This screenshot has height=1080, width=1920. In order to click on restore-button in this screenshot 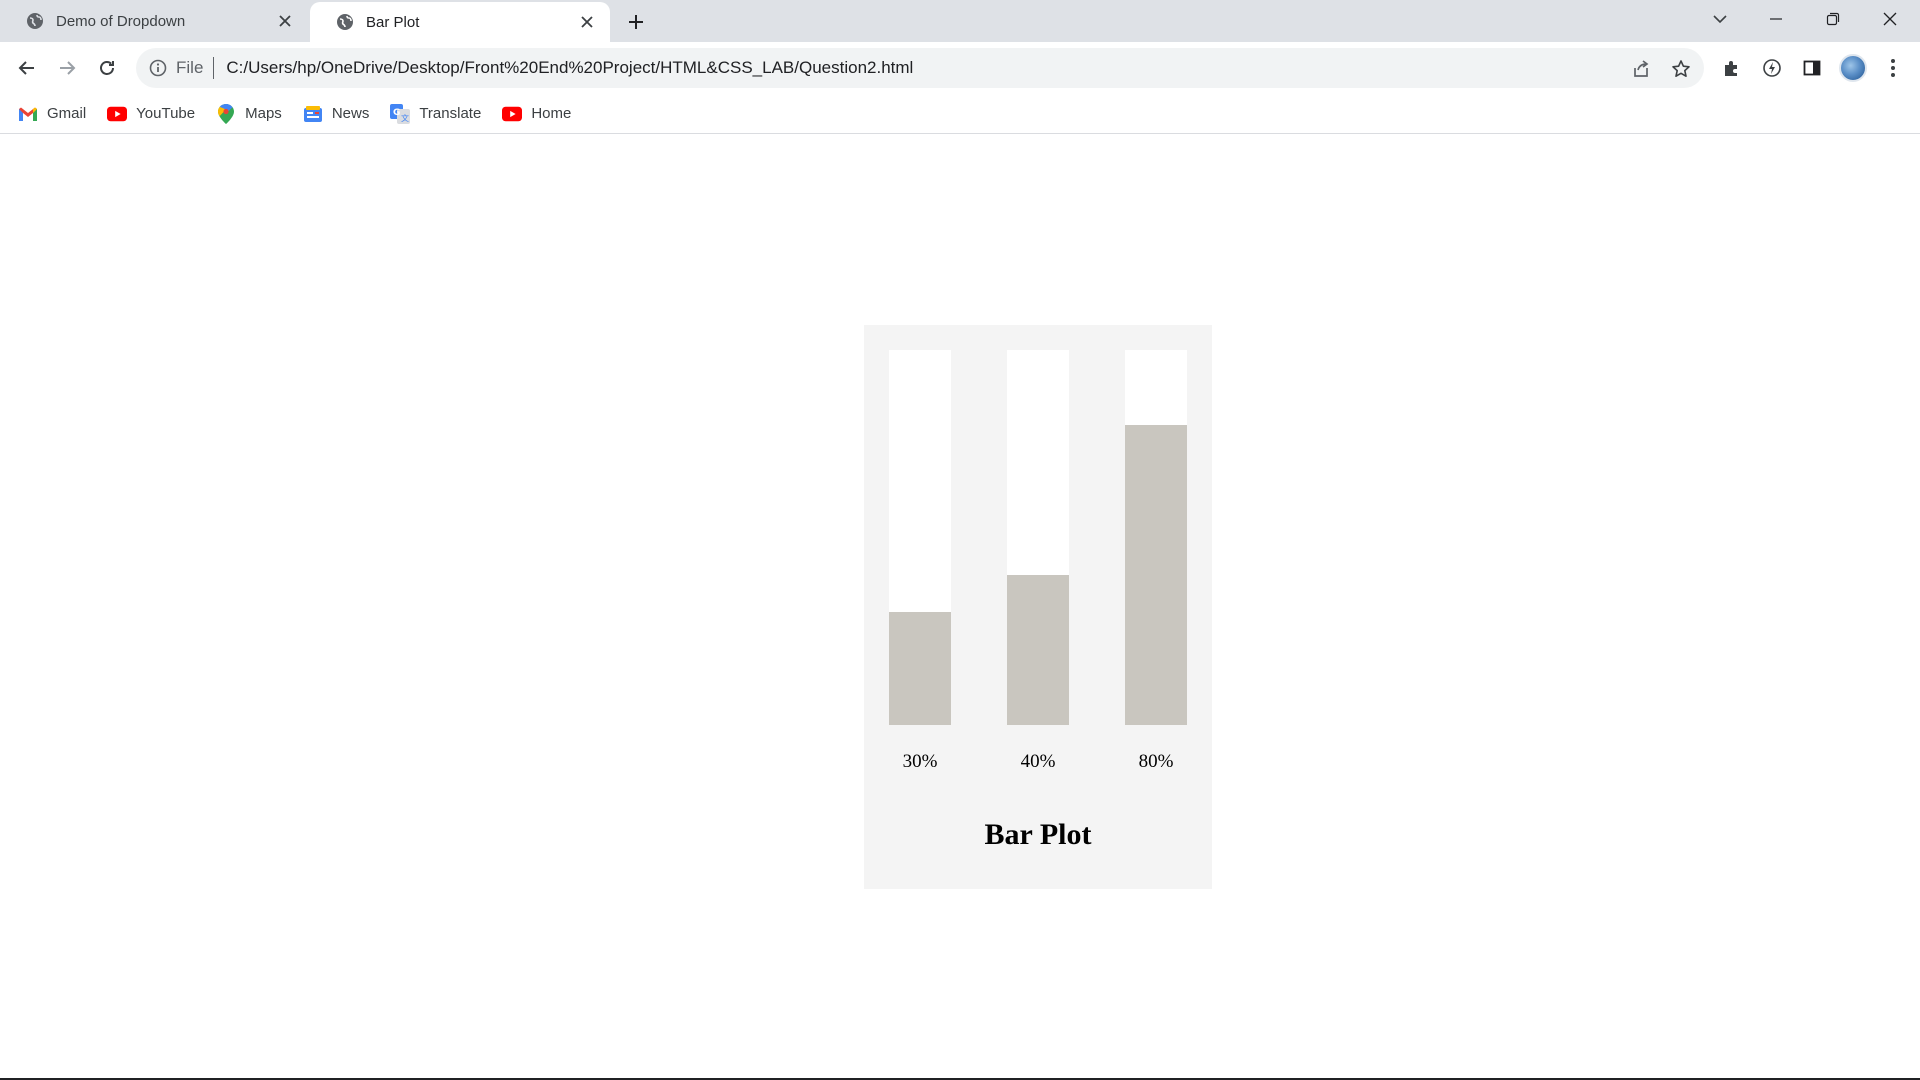, I will do `click(1833, 19)`.